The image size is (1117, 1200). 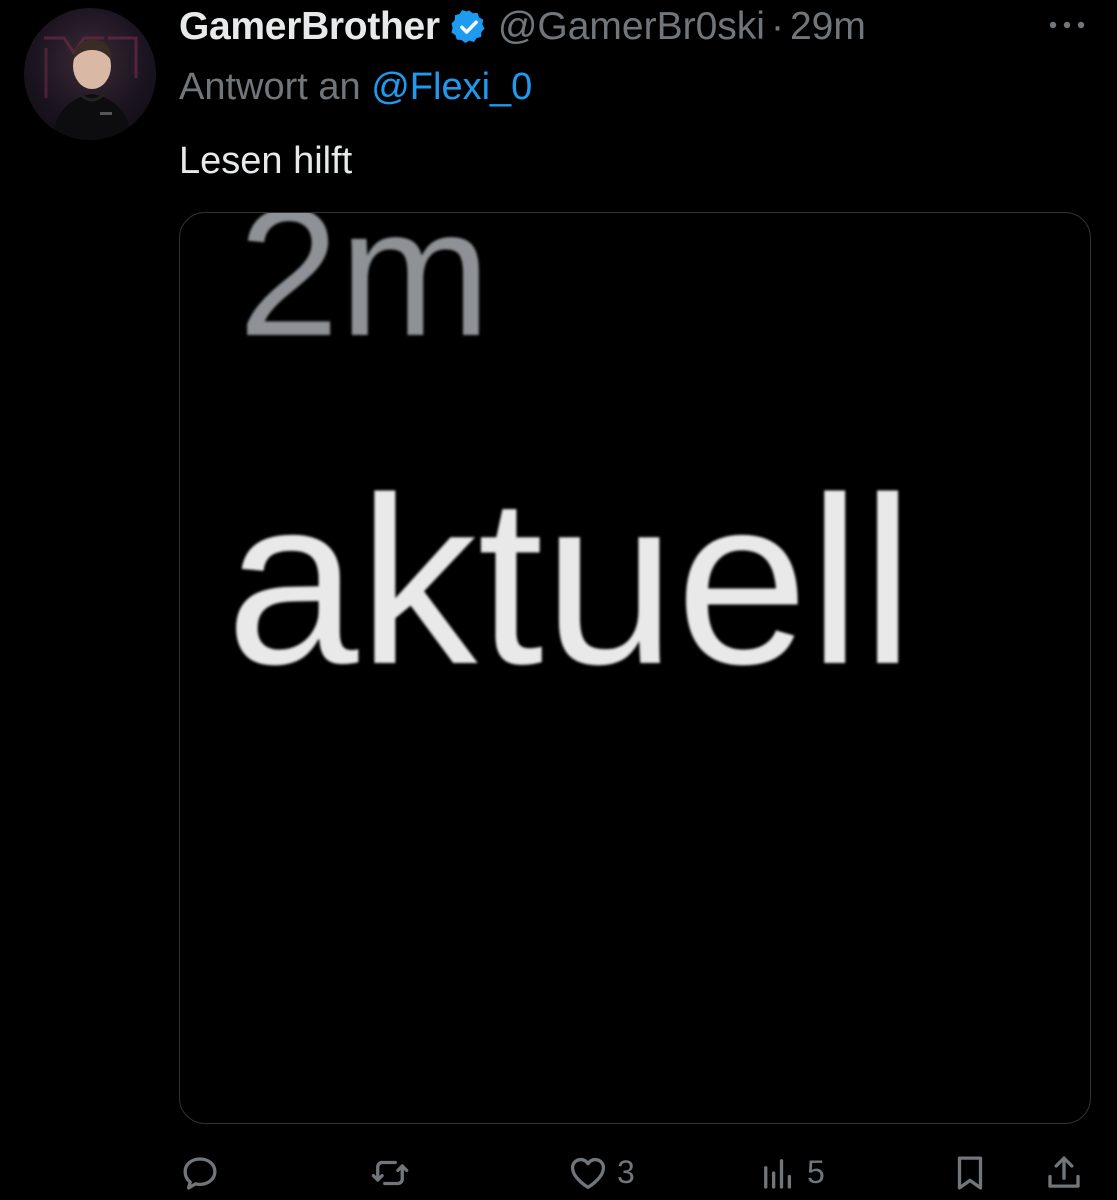 What do you see at coordinates (588, 1173) in the screenshot?
I see `heart-icon` at bounding box center [588, 1173].